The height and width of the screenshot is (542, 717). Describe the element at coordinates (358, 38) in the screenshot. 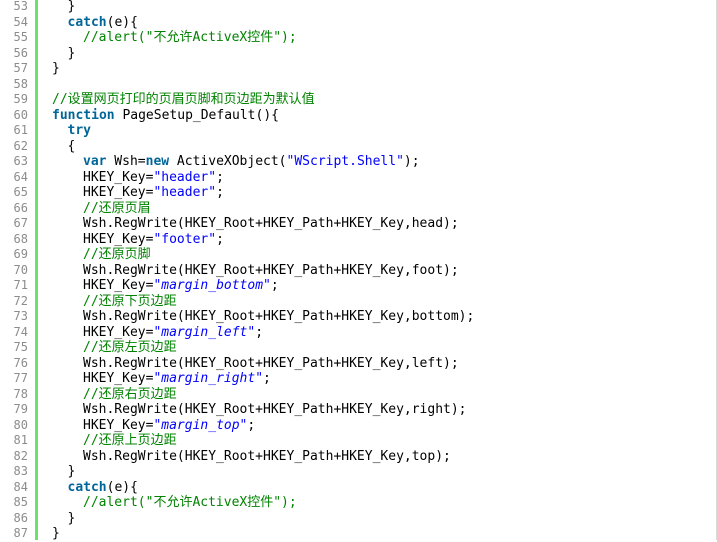

I see `code-line: 55 //alert("不允许ActiveX控件");` at that location.